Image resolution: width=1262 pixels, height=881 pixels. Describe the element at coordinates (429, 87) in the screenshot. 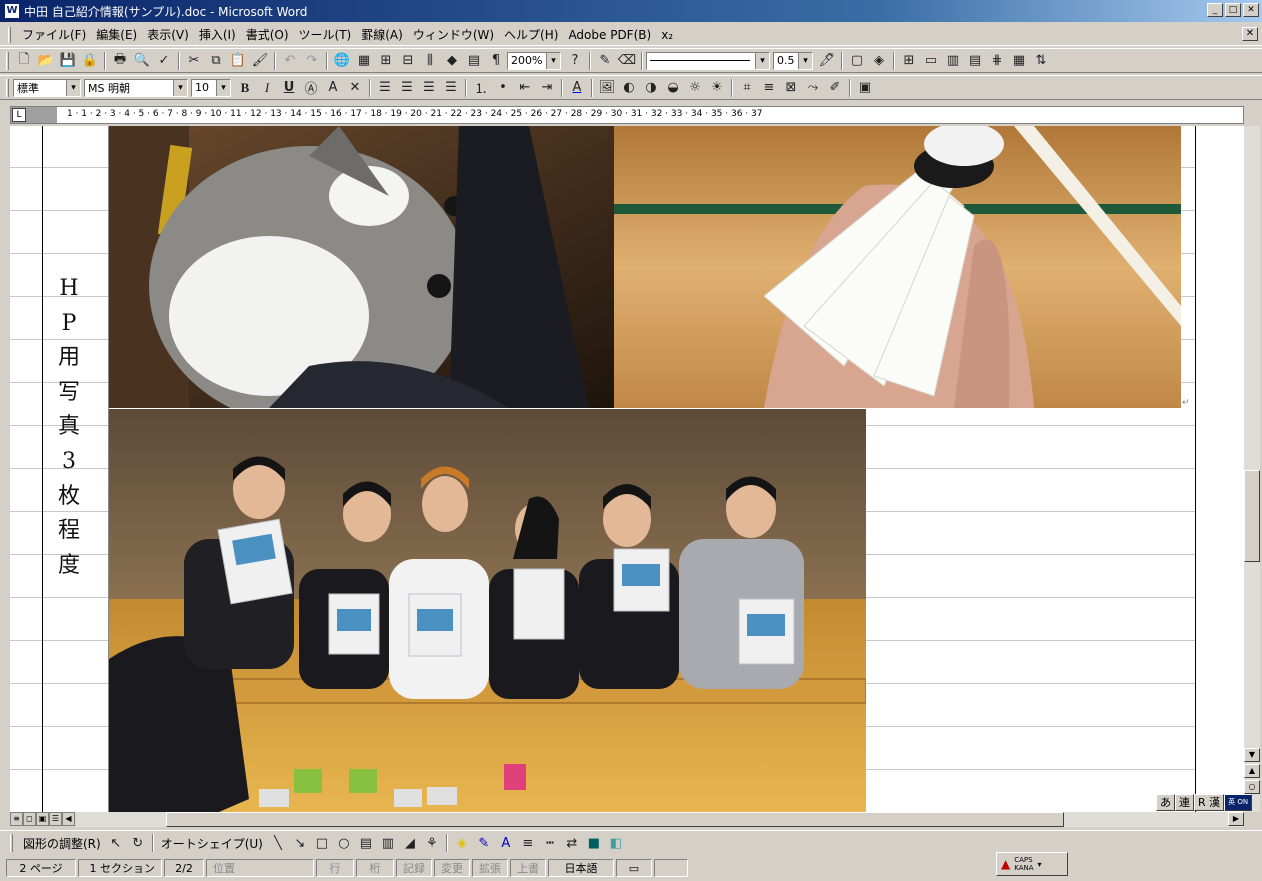

I see `align-right-icon: ☰` at that location.